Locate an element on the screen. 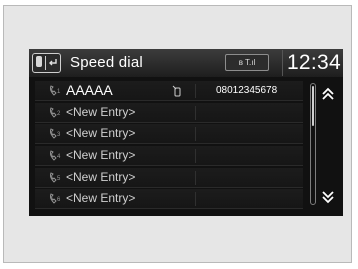 The width and height of the screenshot is (358, 269). back-divider is located at coordinates (45, 63).